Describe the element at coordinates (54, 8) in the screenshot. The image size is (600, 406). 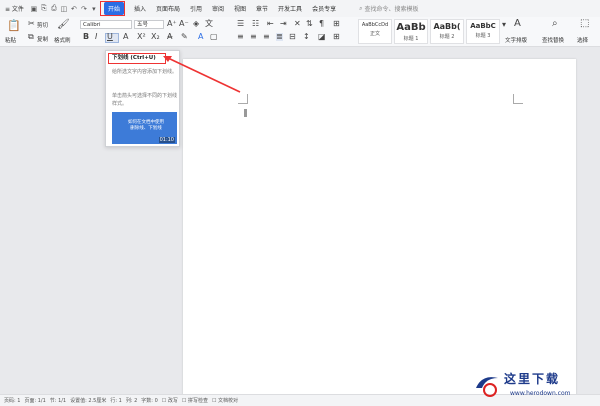
I see `print-icon: ⎙` at that location.